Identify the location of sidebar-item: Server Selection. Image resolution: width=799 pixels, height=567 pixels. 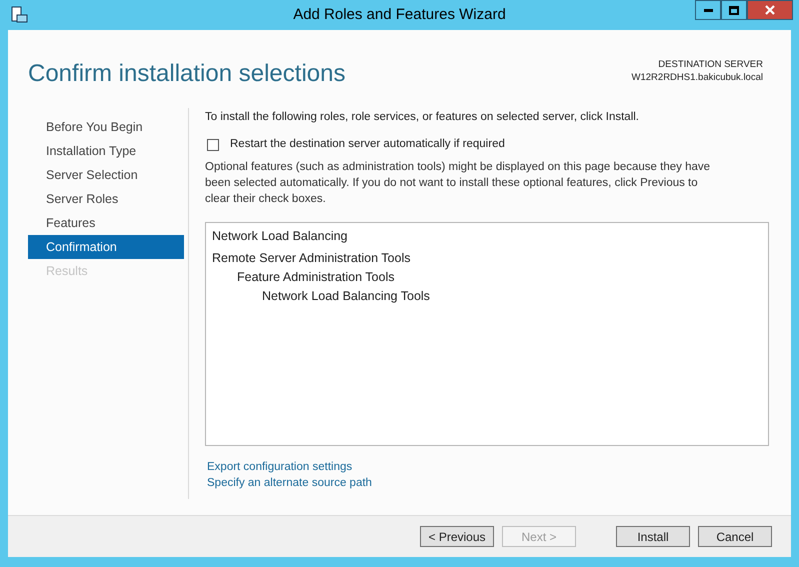
(106, 175).